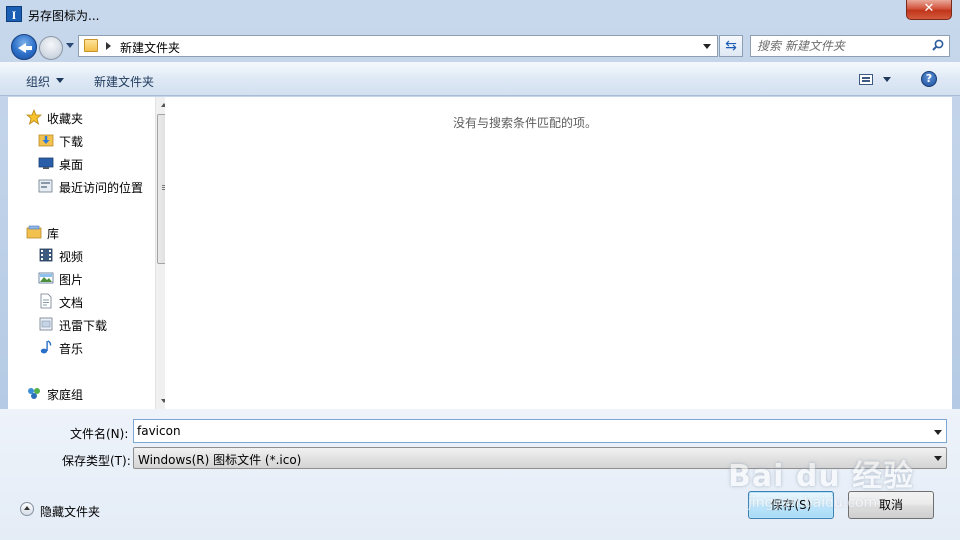  I want to click on refresh-button: ⇆, so click(731, 46).